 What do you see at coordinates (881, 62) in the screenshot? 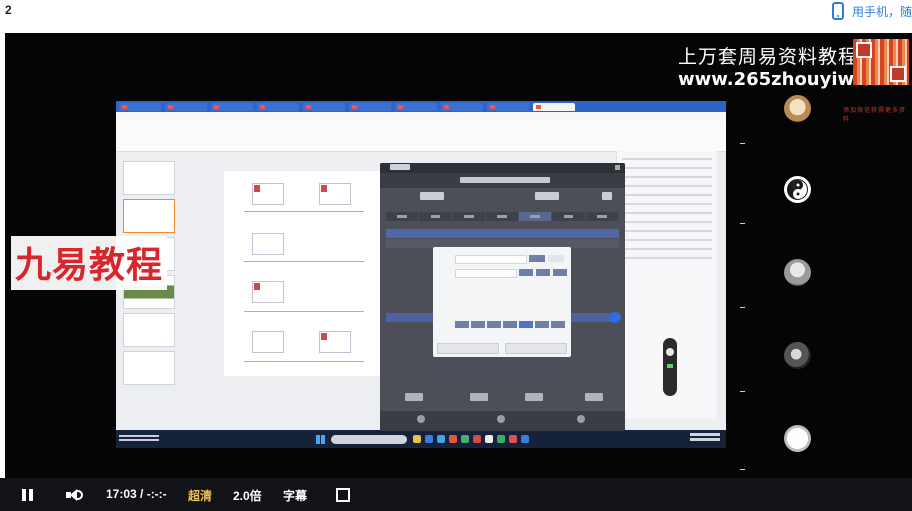
I see `qr-code-image` at bounding box center [881, 62].